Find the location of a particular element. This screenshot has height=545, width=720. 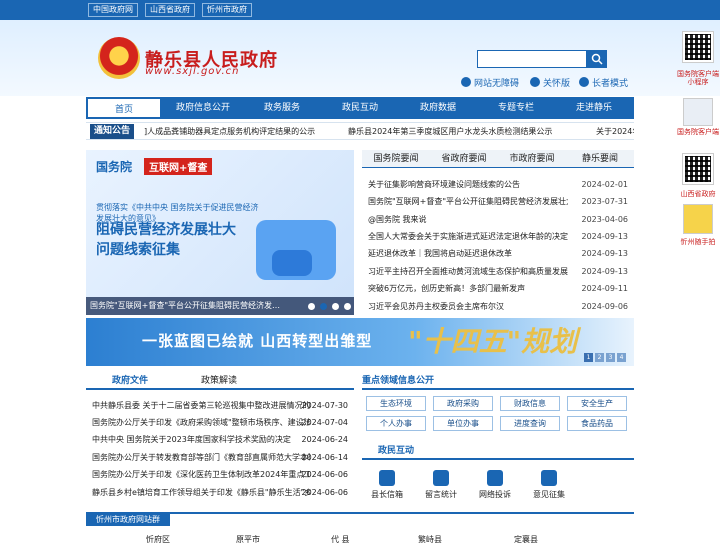

document-item: 中共中央 国务院关于2023年度国家科学技术奖励的决定 2024-06-24 is located at coordinates (220, 439).